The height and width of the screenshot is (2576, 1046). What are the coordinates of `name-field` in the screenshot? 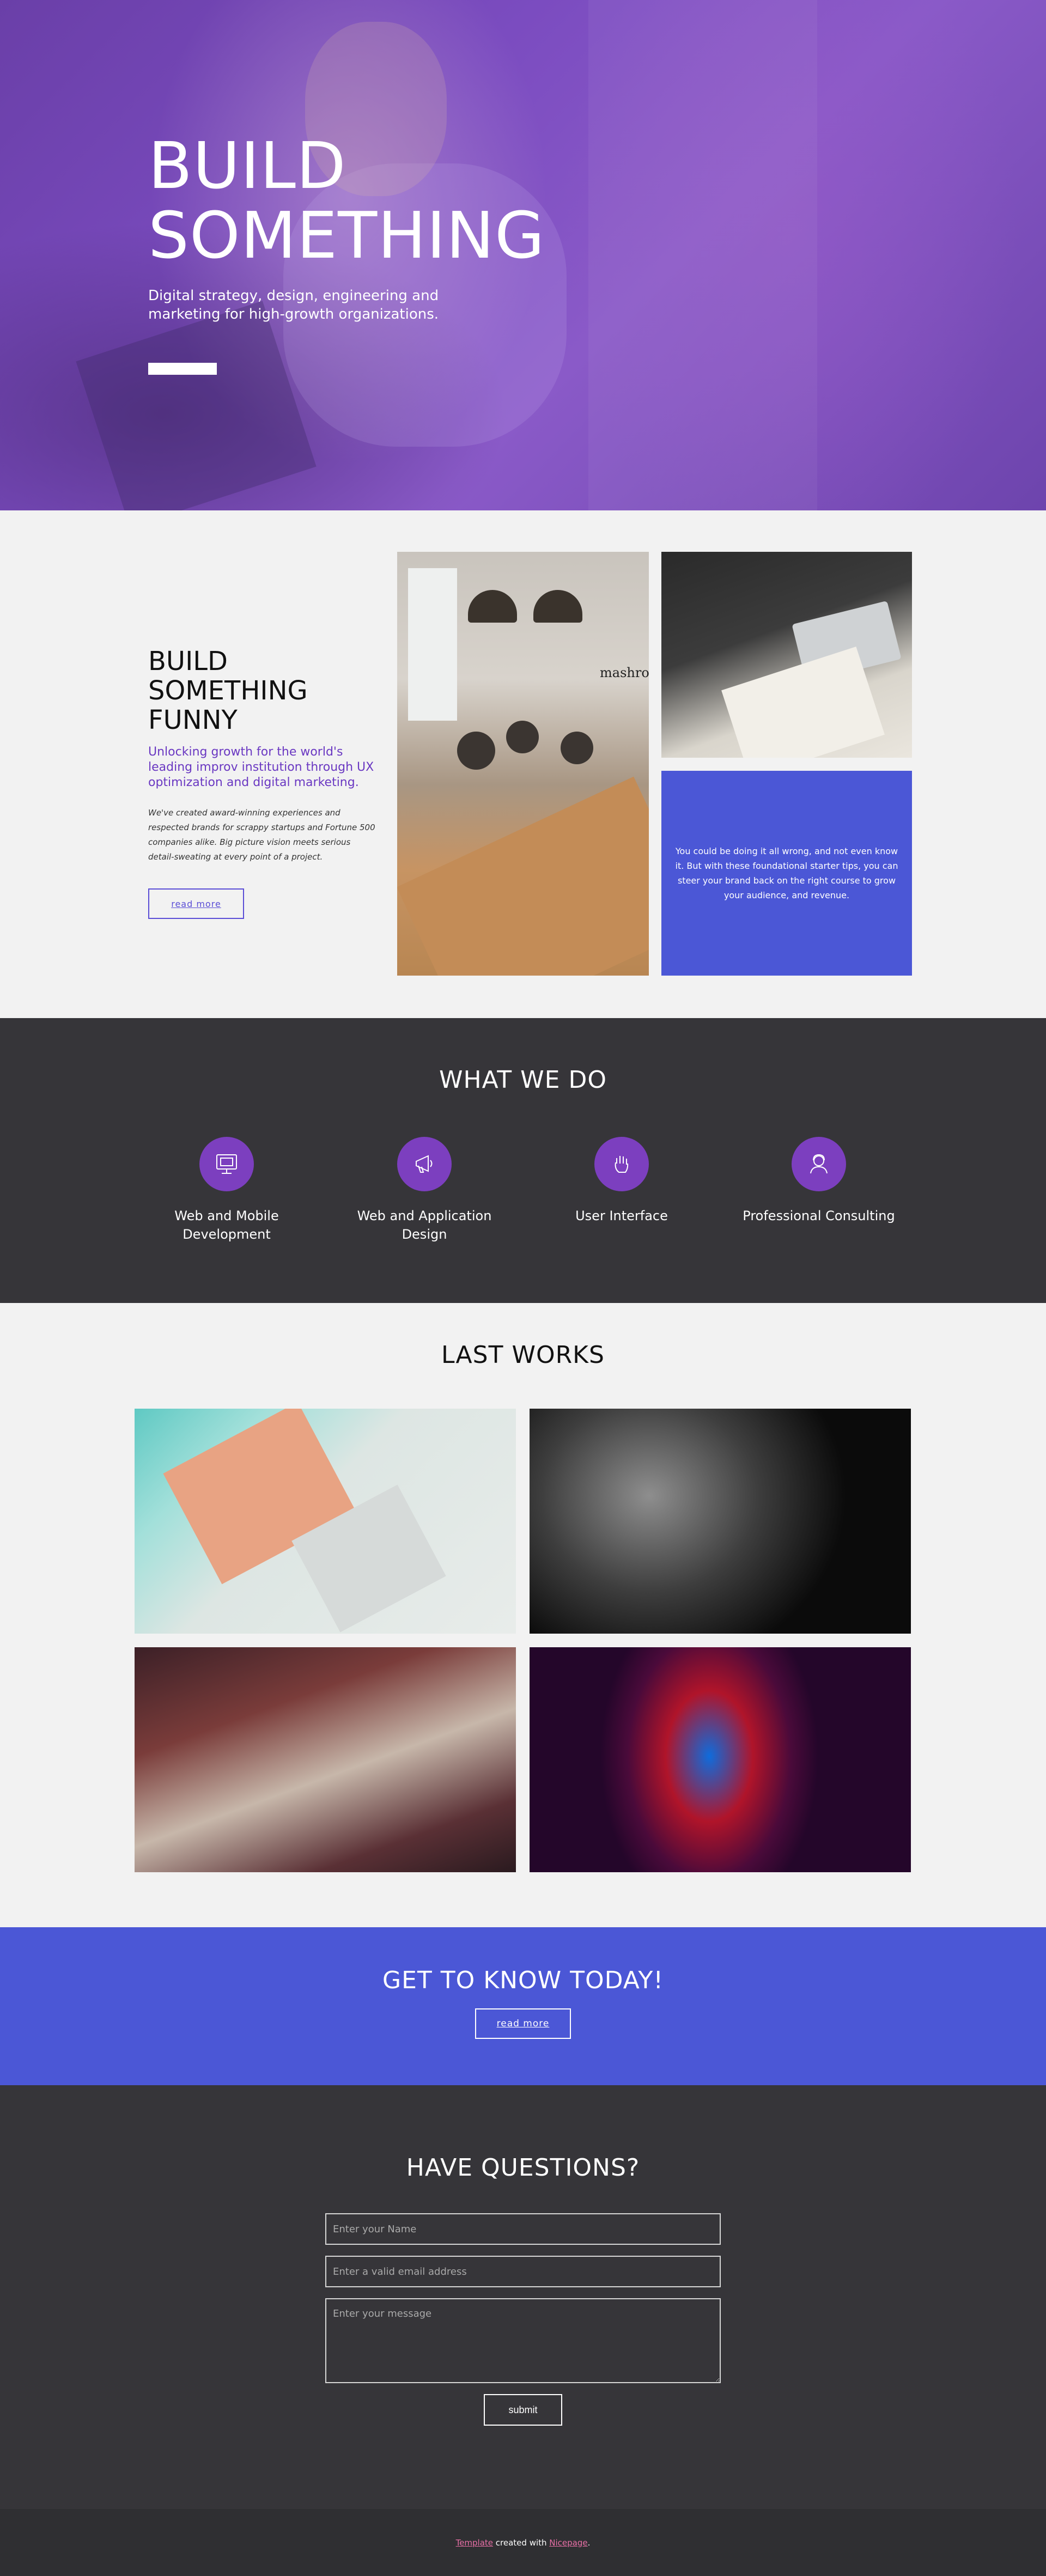 It's located at (523, 2229).